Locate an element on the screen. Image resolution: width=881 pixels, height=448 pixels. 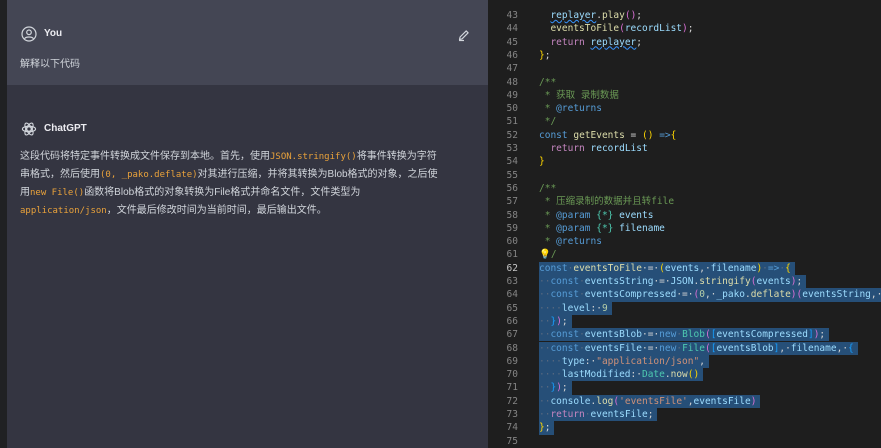
code-token: level is located at coordinates (576, 308).